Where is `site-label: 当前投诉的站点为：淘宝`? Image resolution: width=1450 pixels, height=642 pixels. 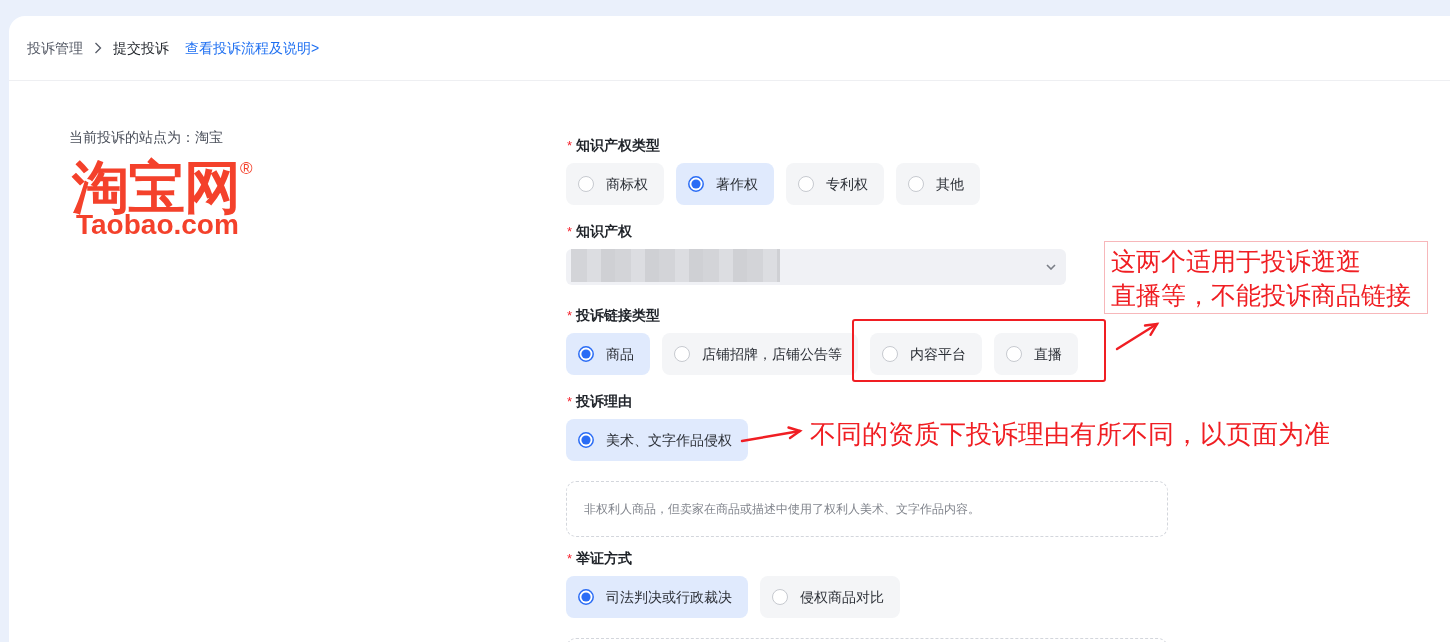
site-label: 当前投诉的站点为：淘宝 is located at coordinates (146, 137).